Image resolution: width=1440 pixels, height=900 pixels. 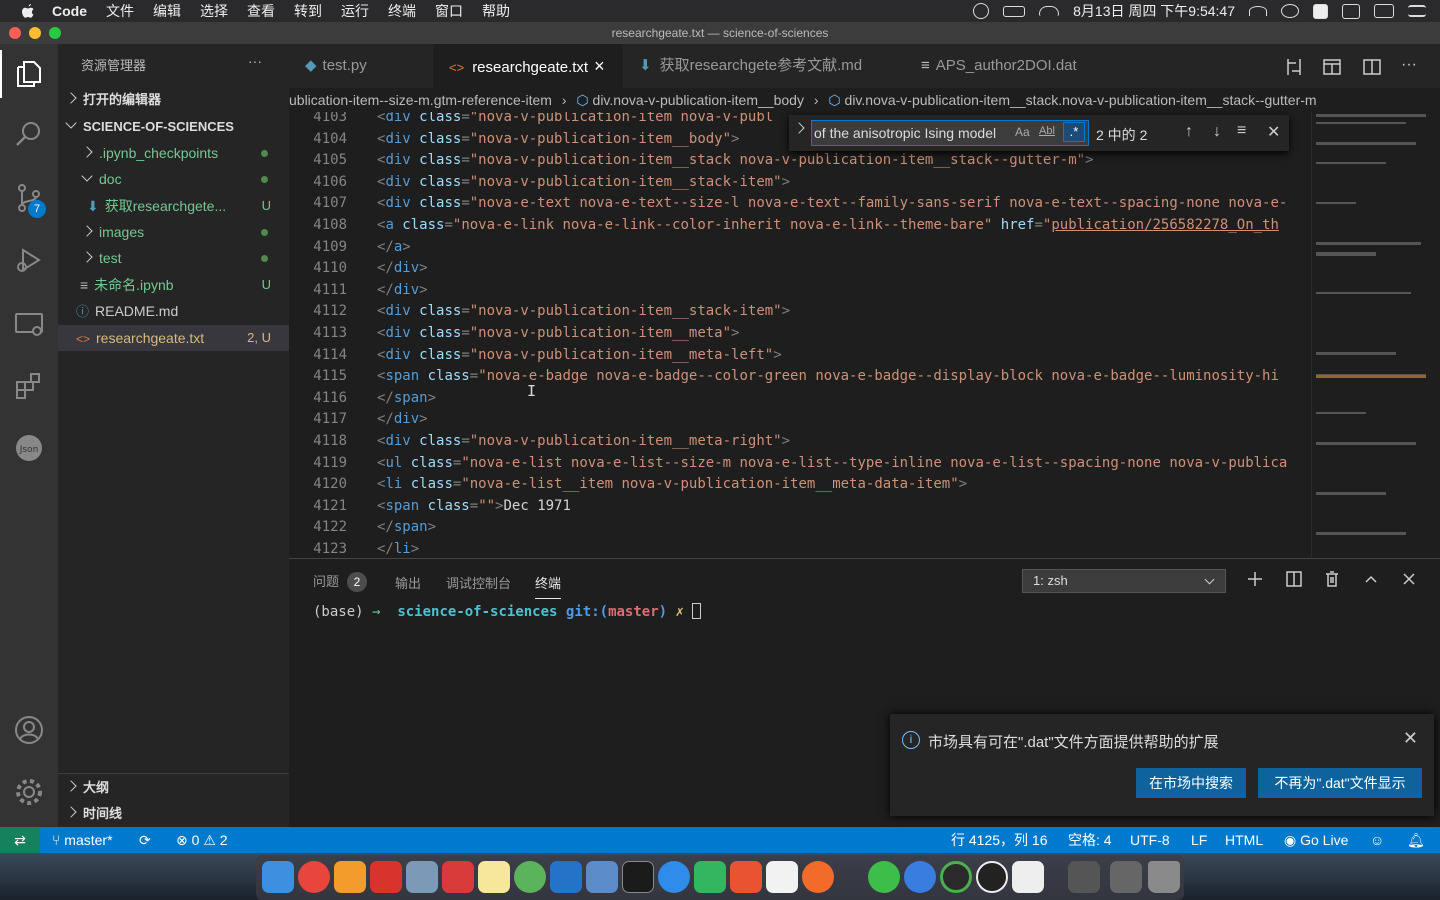 I want to click on indentation: 空格: 4, so click(x=1090, y=840).